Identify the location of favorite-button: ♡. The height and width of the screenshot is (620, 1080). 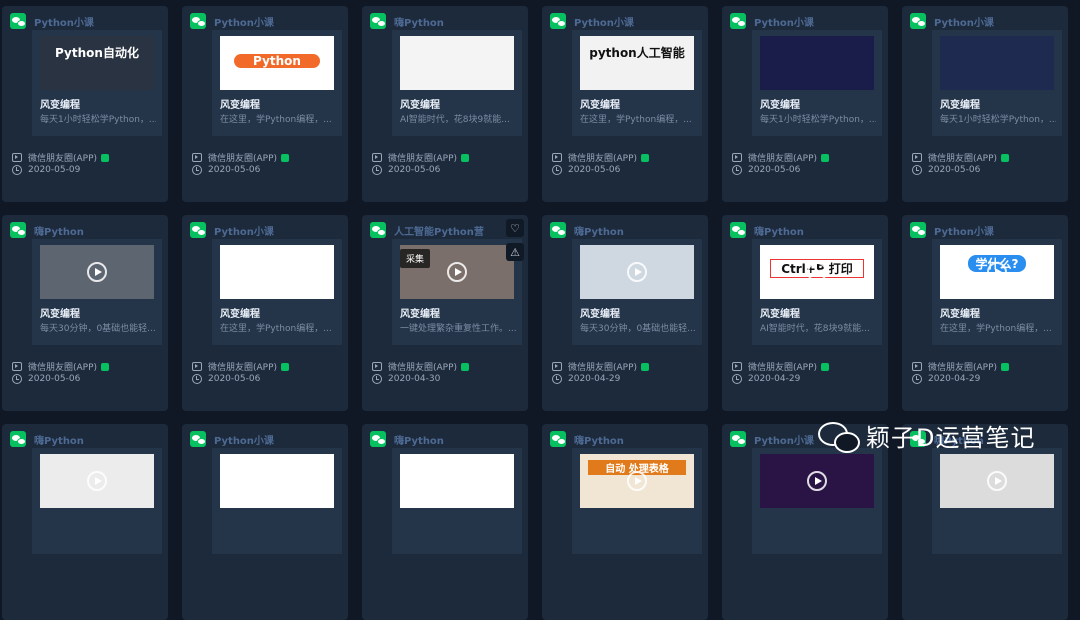
(515, 228).